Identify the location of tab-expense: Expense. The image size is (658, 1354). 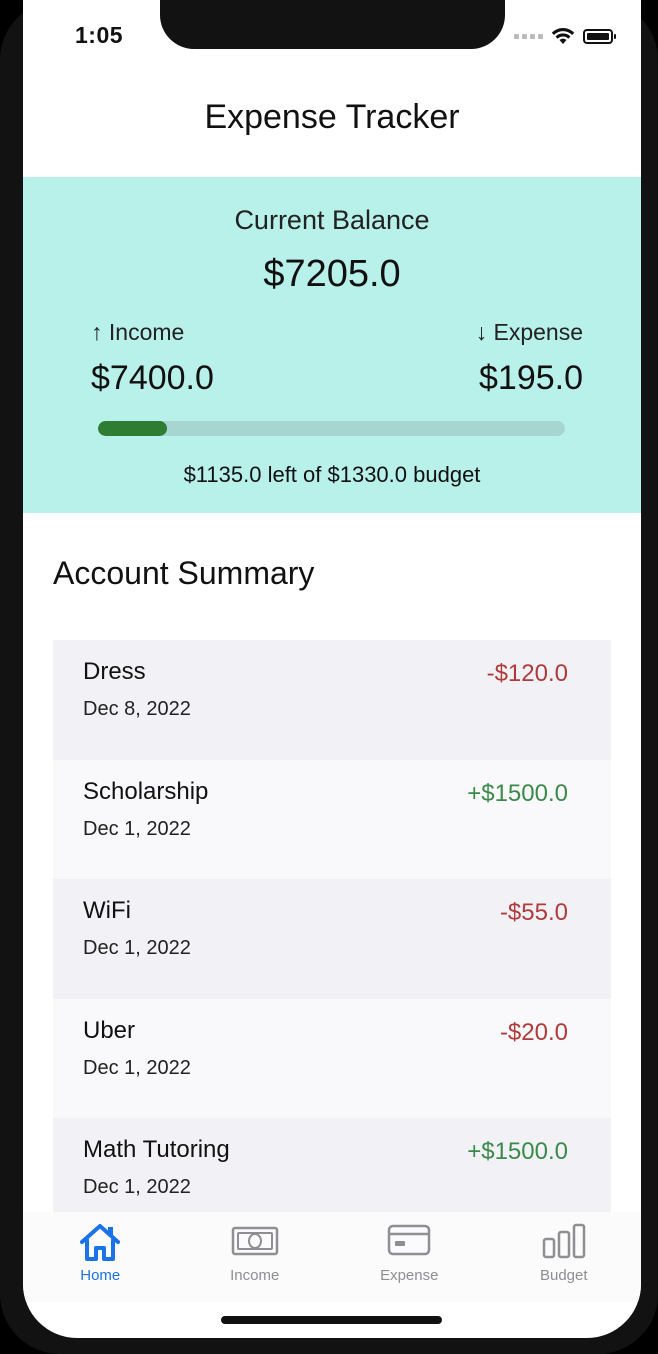
(409, 1257).